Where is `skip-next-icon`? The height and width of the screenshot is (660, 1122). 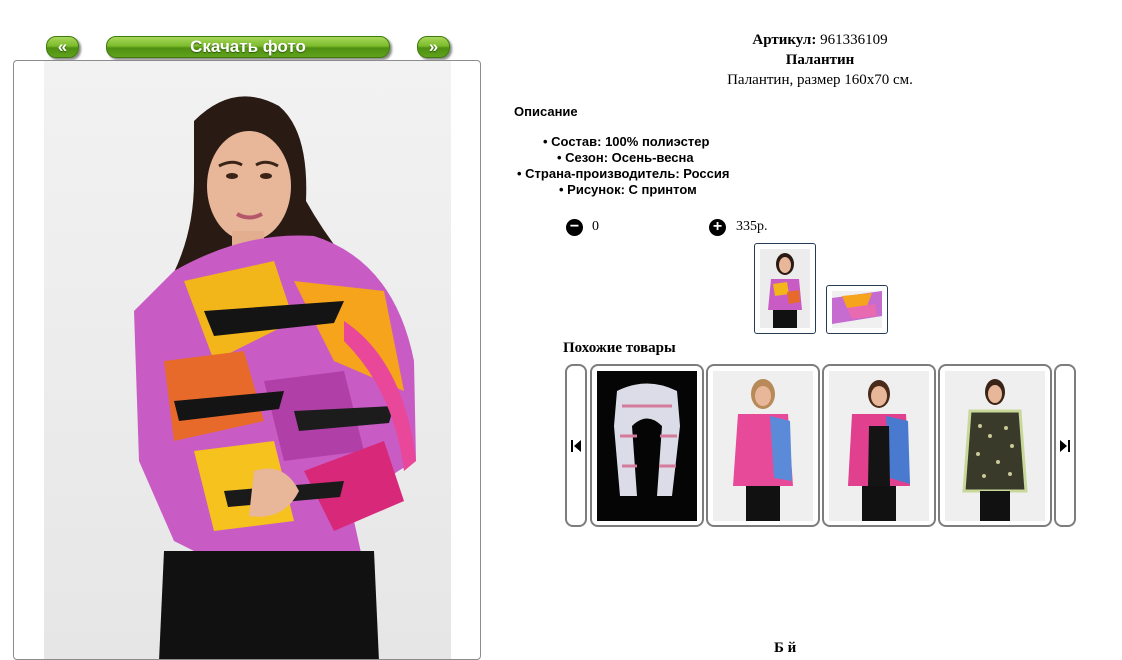 skip-next-icon is located at coordinates (1065, 446).